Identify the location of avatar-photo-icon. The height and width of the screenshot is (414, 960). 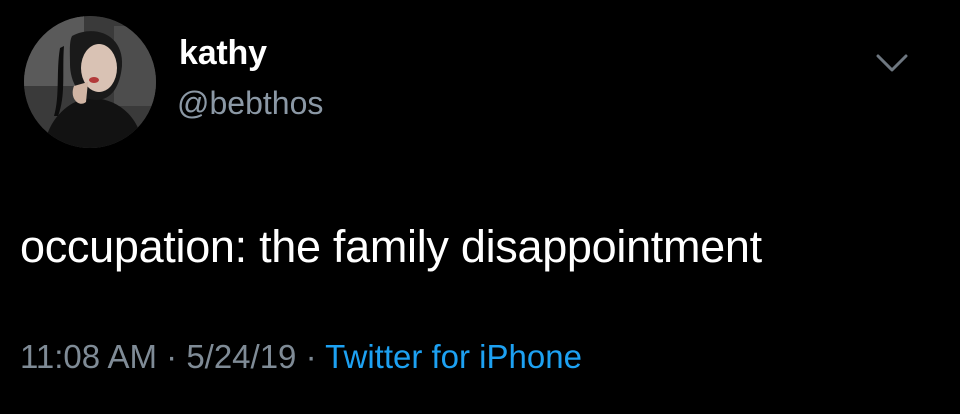
(90, 82).